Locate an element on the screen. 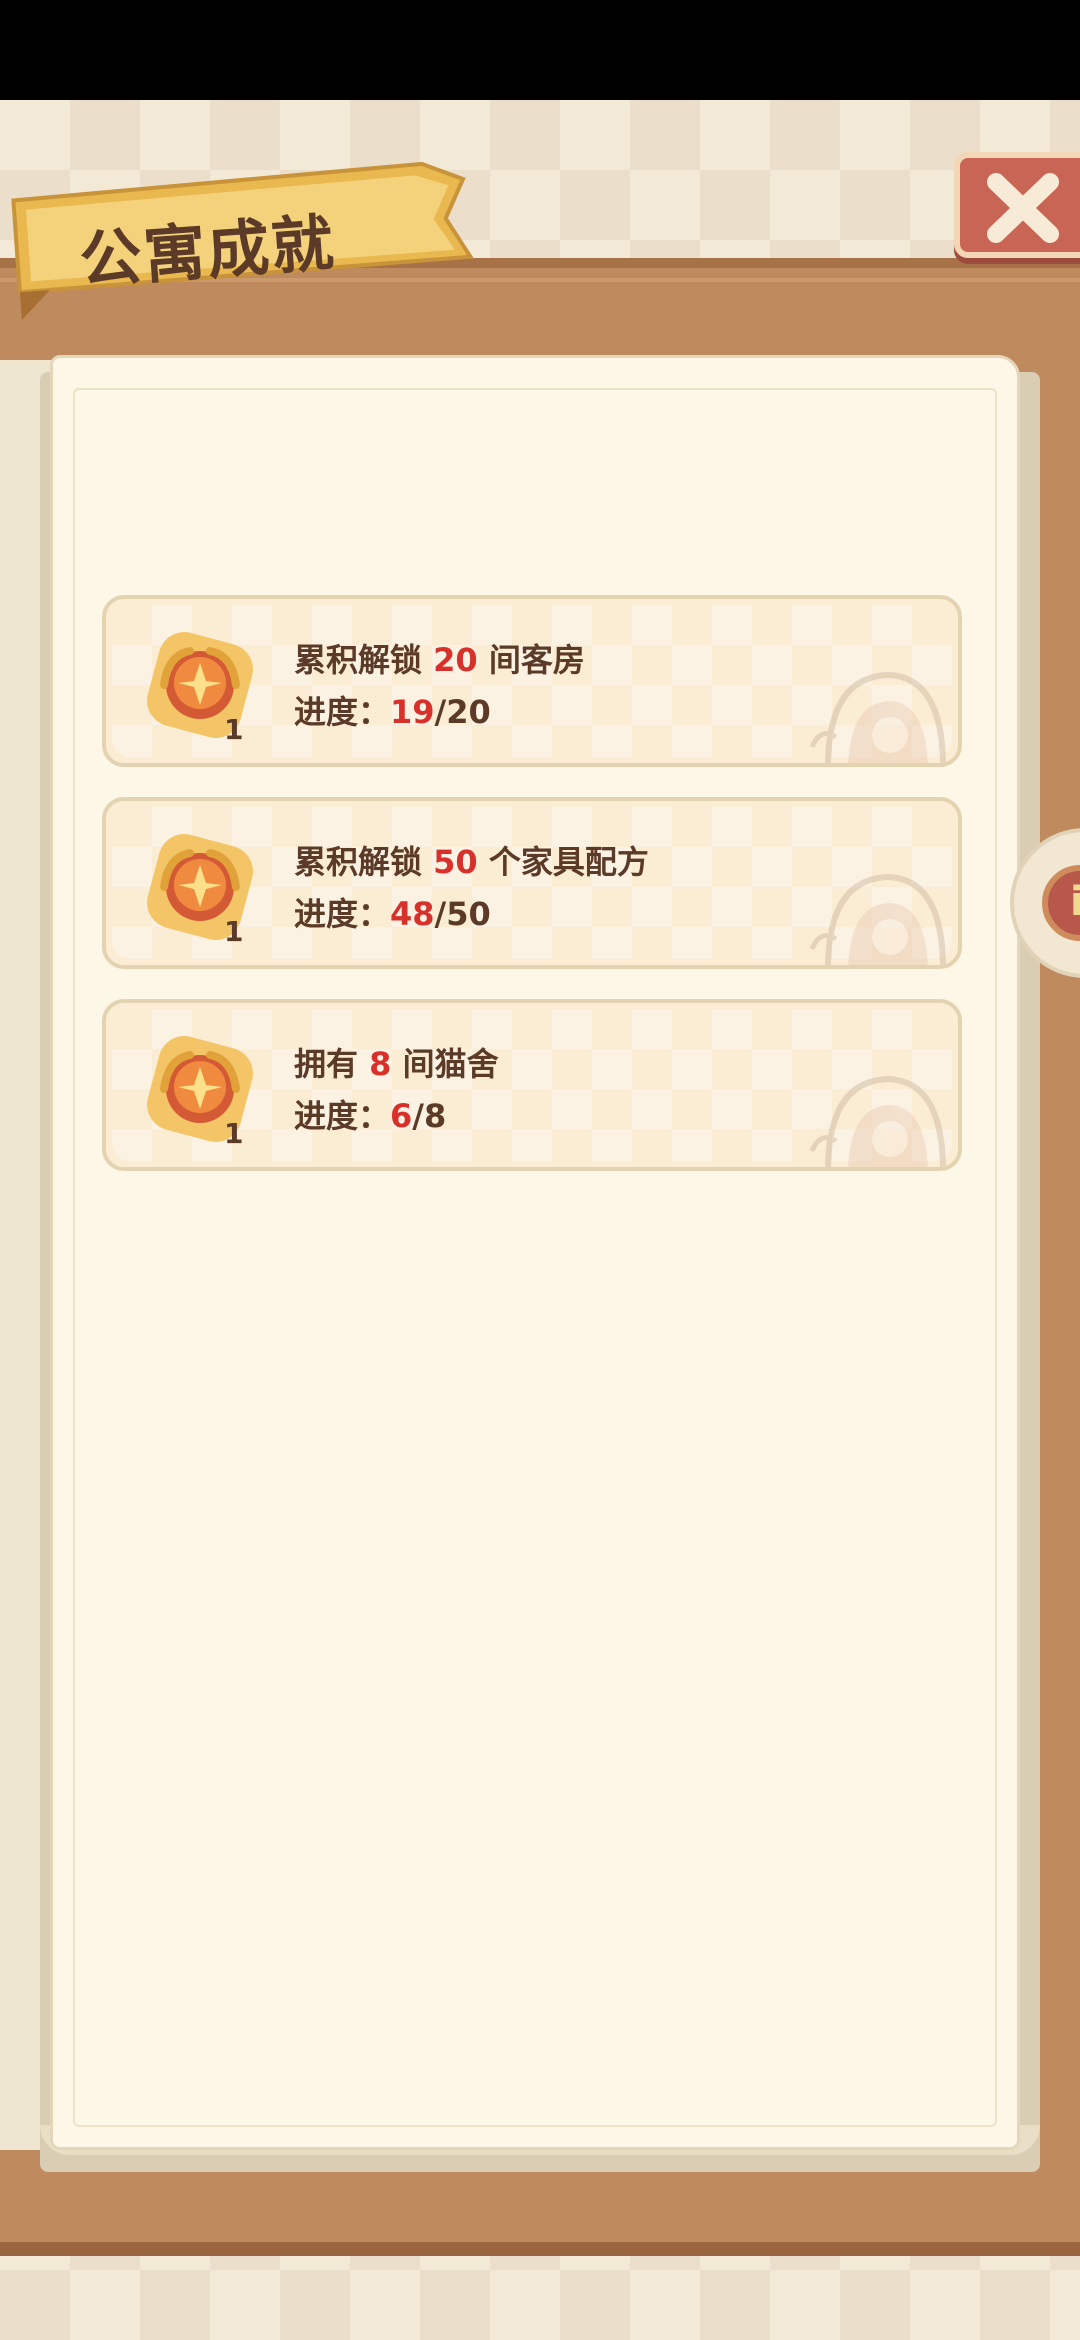 The width and height of the screenshot is (1080, 2340). progress-current: 6 is located at coordinates (401, 1116).